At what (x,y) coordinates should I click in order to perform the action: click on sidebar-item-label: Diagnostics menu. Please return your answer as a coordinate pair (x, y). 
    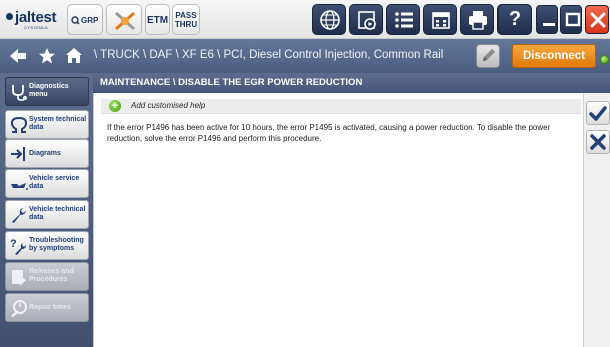
    Looking at the image, I should click on (49, 90).